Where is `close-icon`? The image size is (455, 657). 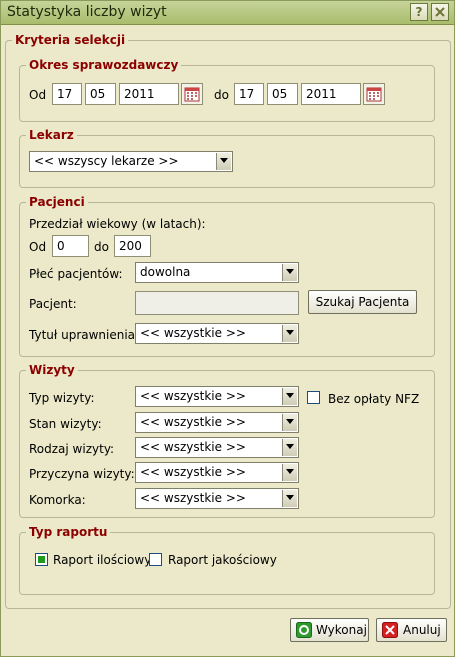 close-icon is located at coordinates (440, 12).